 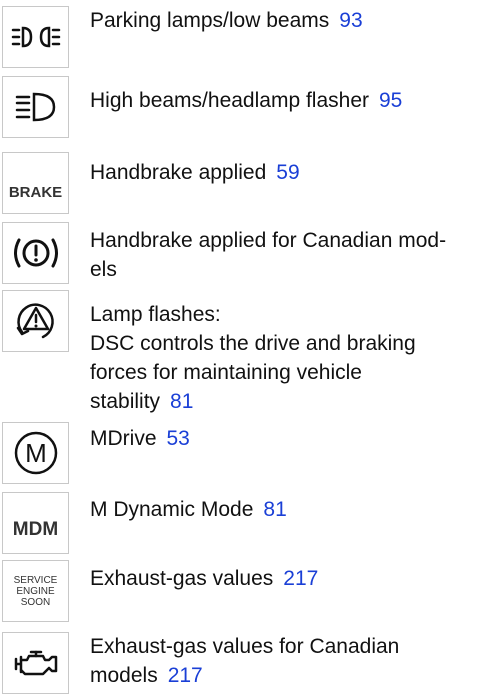 What do you see at coordinates (287, 172) in the screenshot?
I see `page-link: 59` at bounding box center [287, 172].